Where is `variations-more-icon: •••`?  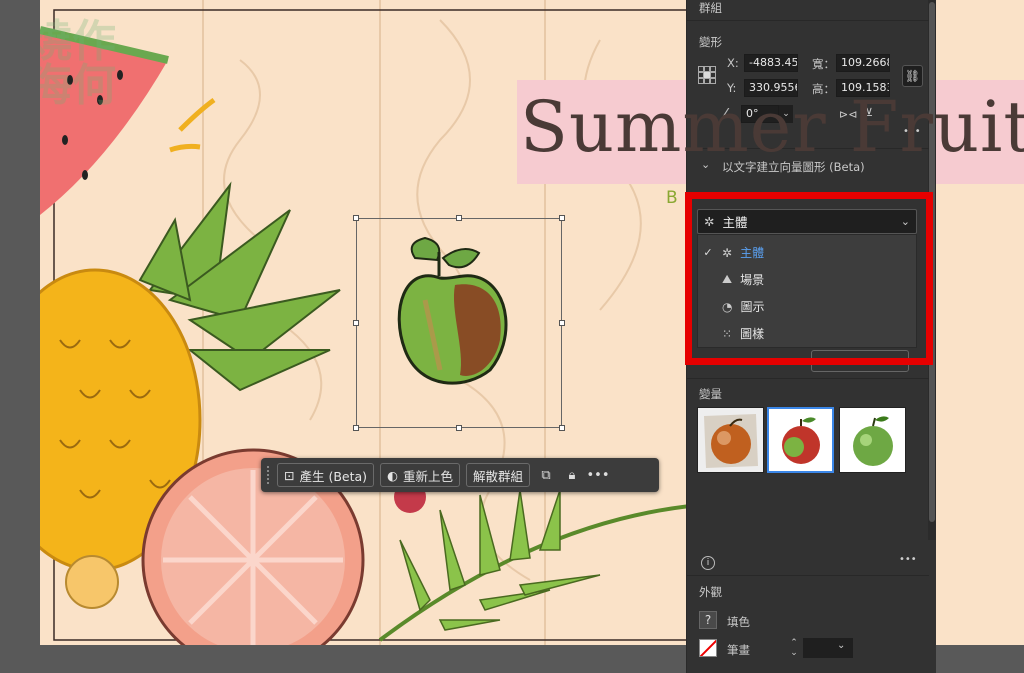
variations-more-icon: ••• is located at coordinates (908, 559).